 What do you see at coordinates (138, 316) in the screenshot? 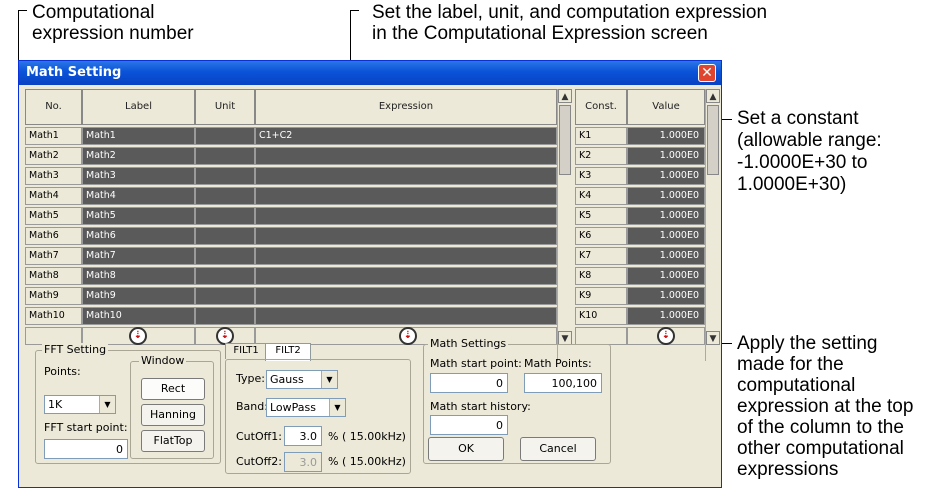
I see `table-cell-label: Math10` at bounding box center [138, 316].